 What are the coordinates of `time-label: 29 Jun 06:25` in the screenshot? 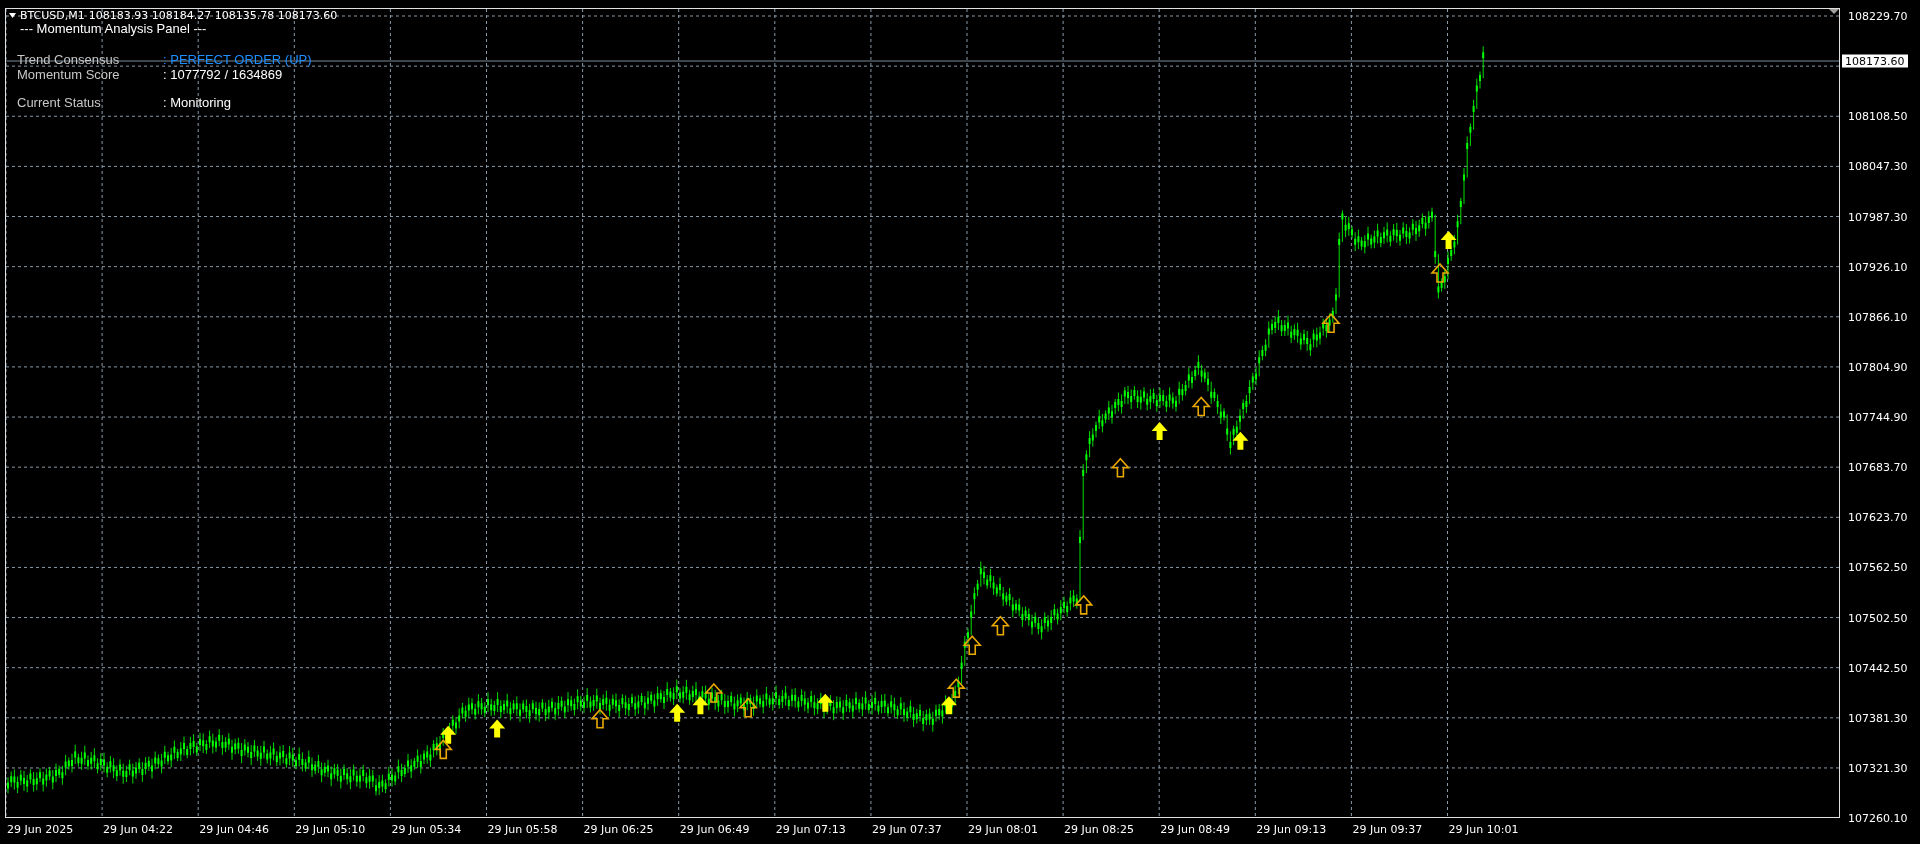 It's located at (618, 829).